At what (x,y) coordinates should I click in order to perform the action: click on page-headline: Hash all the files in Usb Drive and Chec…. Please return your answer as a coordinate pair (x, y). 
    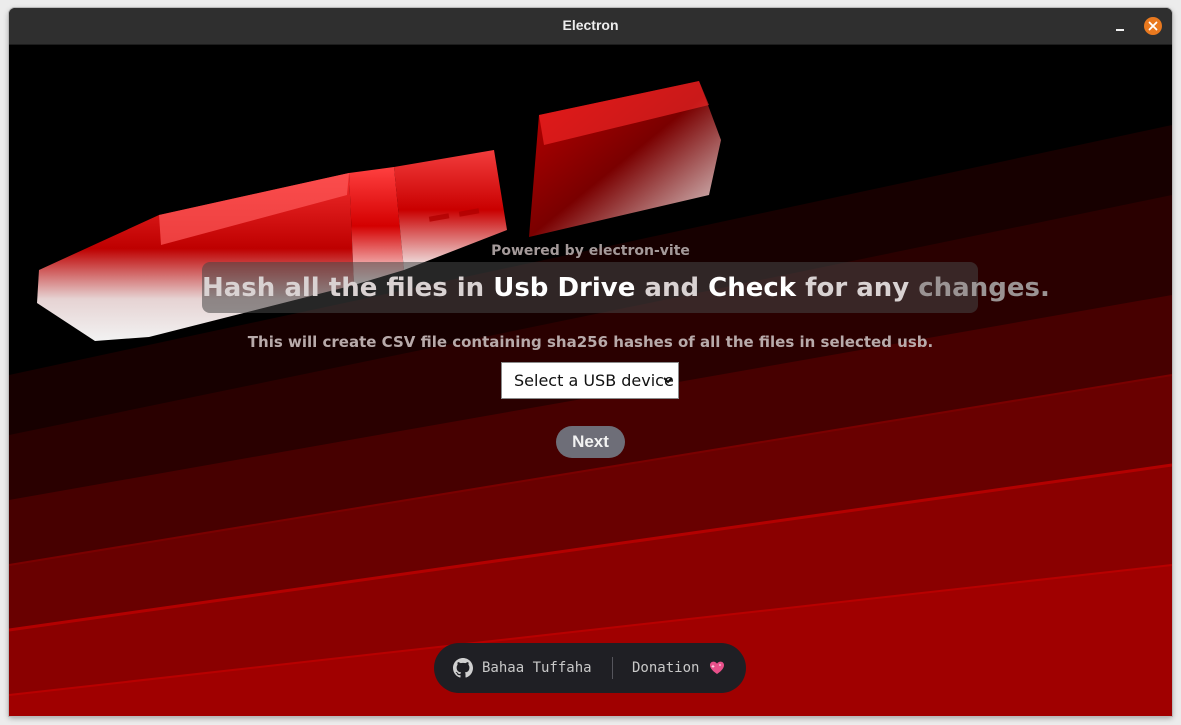
    Looking at the image, I should click on (626, 287).